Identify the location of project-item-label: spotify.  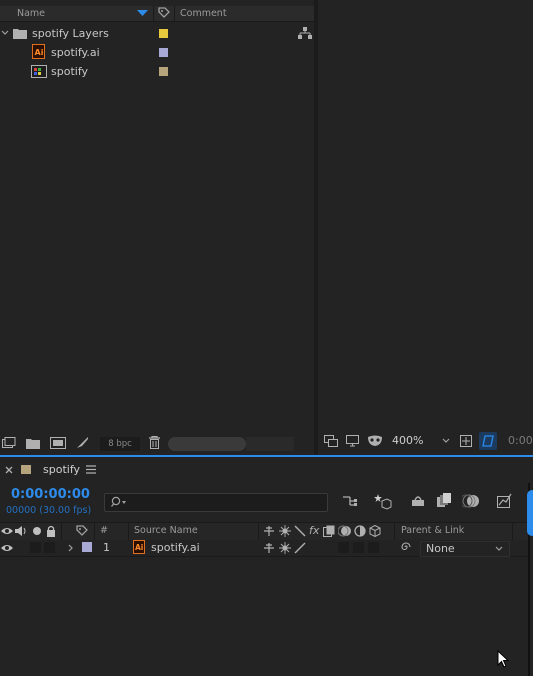
(70, 71).